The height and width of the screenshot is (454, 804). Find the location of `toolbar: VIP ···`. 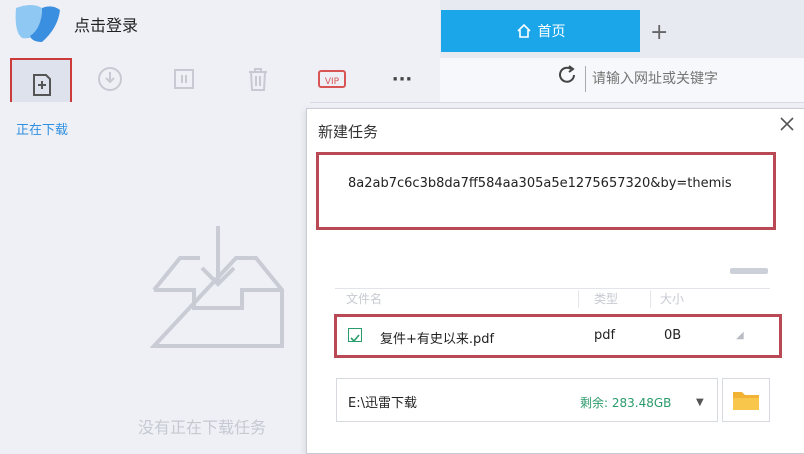

toolbar: VIP ··· is located at coordinates (220, 85).